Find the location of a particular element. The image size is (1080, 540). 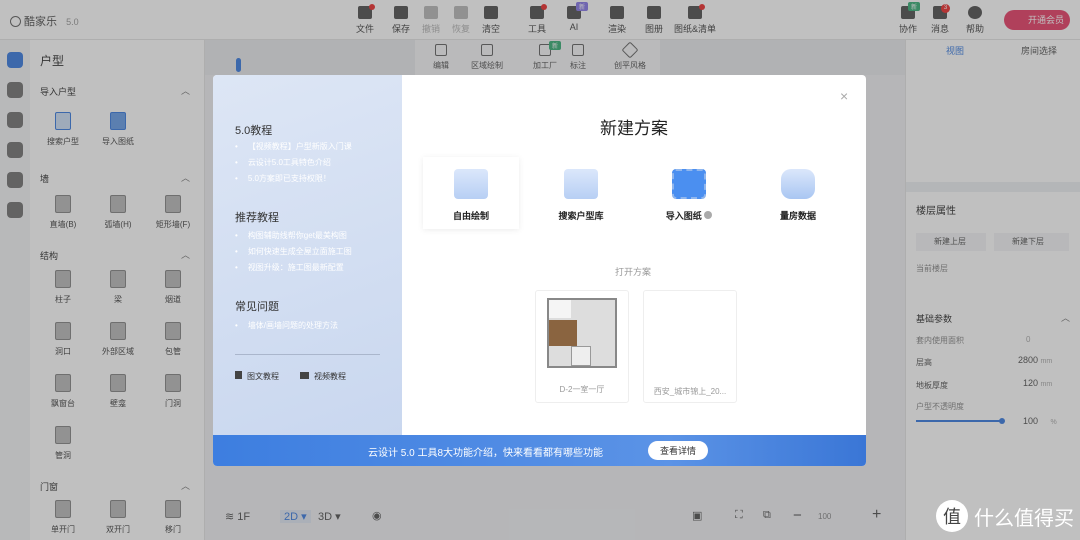

import-icon is located at coordinates (689, 184).